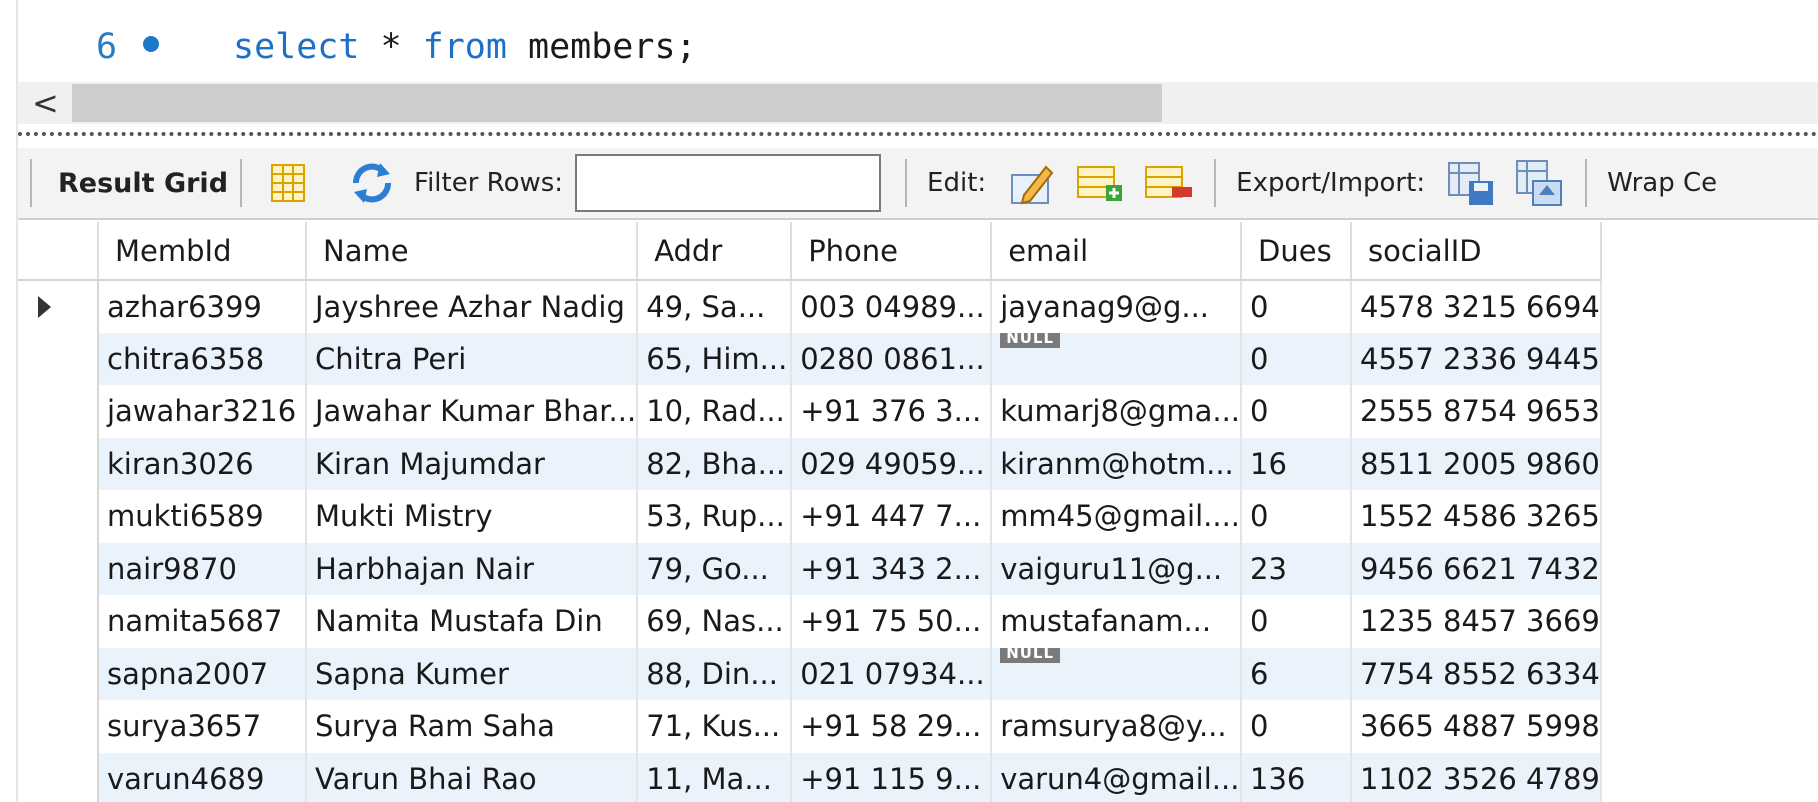 This screenshot has height=802, width=1818. Describe the element at coordinates (1477, 673) in the screenshot. I see `table-cell: 7754 8552 6334` at that location.